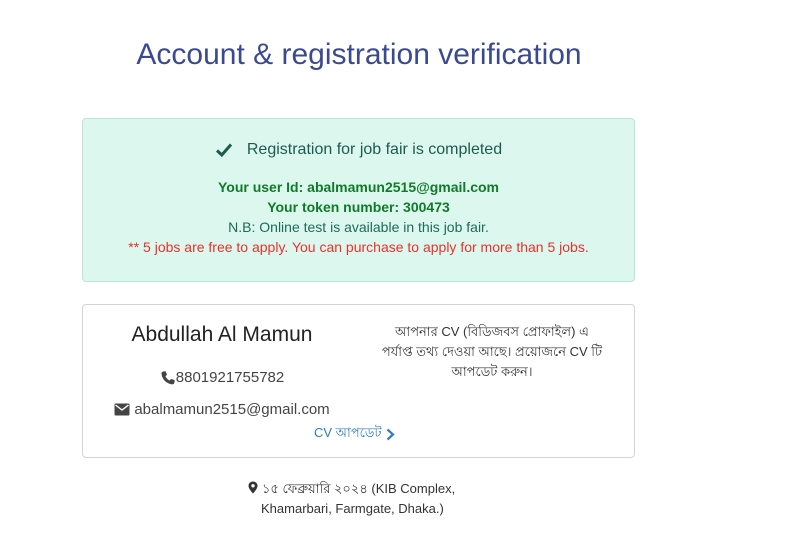 The width and height of the screenshot is (785, 547). I want to click on email-row: abalmamun2515@gmail.com, so click(222, 409).